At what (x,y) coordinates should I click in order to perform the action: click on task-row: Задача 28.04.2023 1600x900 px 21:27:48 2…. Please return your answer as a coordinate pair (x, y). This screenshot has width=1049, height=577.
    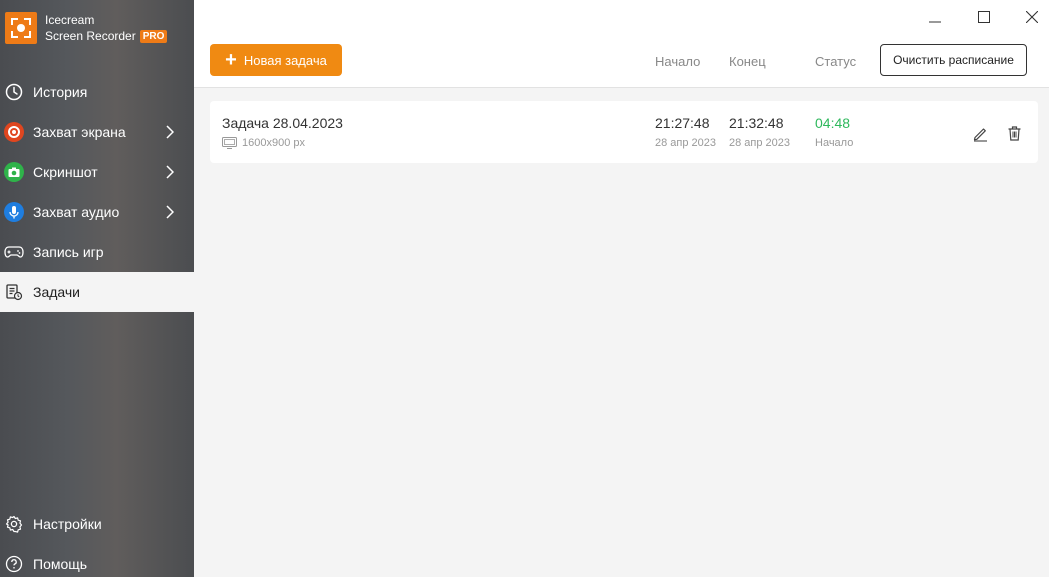
    Looking at the image, I should click on (624, 132).